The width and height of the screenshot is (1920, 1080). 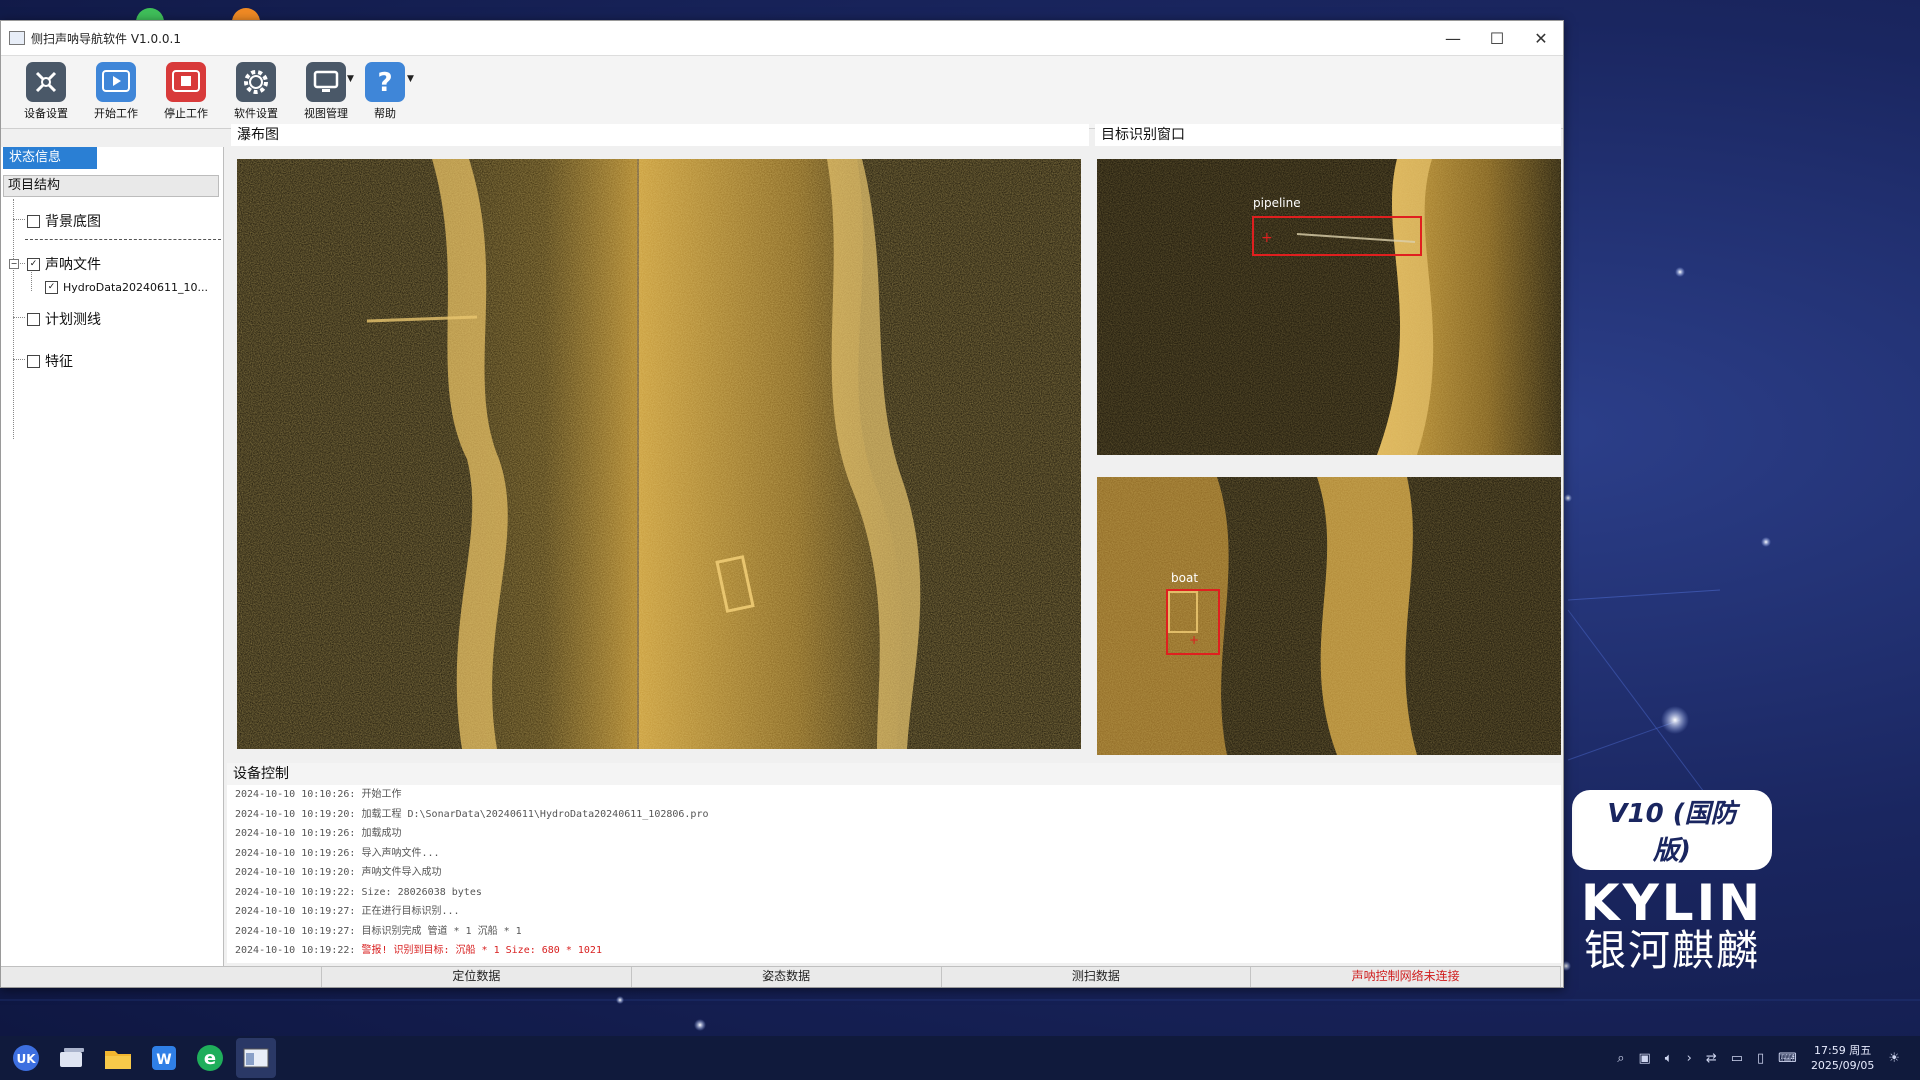 I want to click on play-icon, so click(x=116, y=82).